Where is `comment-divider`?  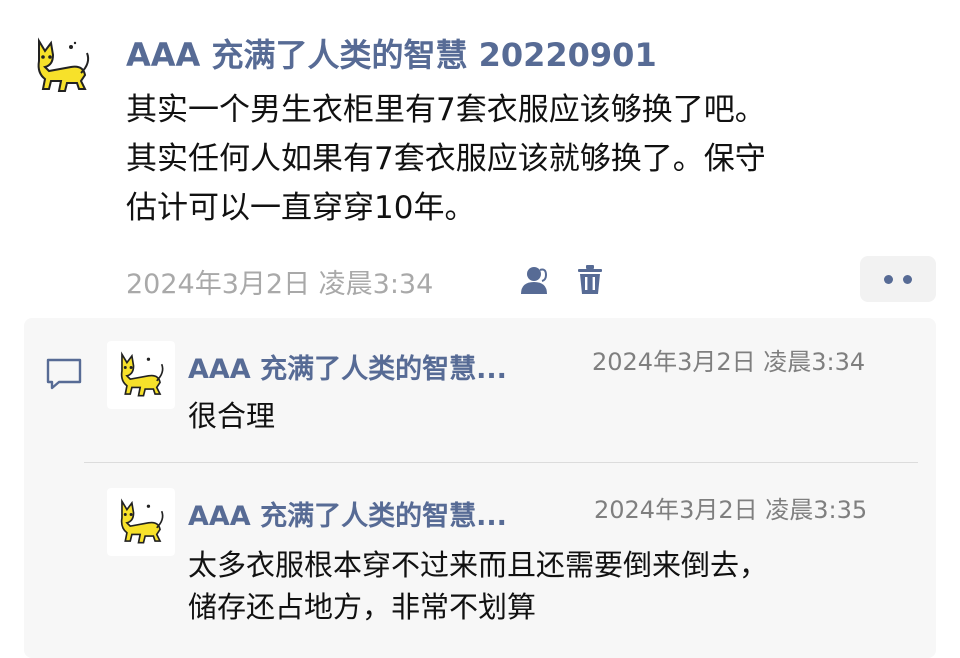
comment-divider is located at coordinates (501, 462).